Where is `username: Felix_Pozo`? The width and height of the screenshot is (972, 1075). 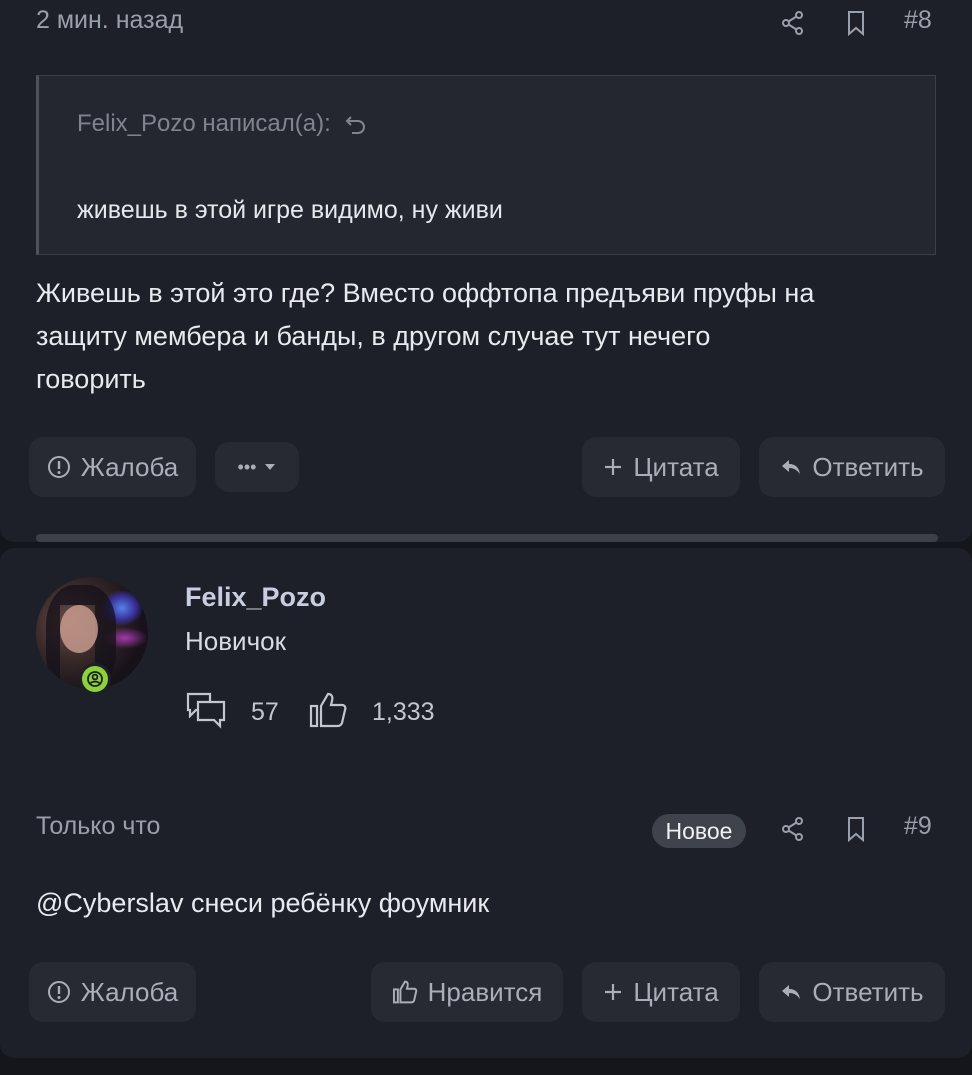
username: Felix_Pozo is located at coordinates (255, 597).